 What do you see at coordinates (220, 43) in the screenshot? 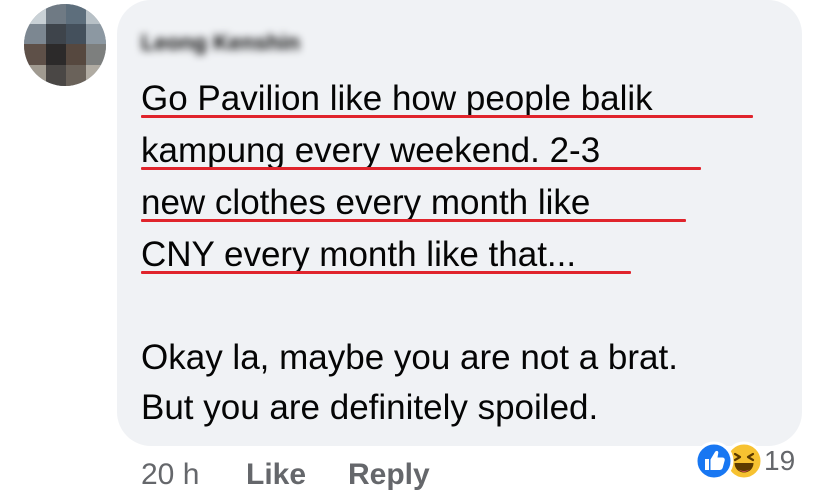
I see `author-name: Leong Kenshin` at bounding box center [220, 43].